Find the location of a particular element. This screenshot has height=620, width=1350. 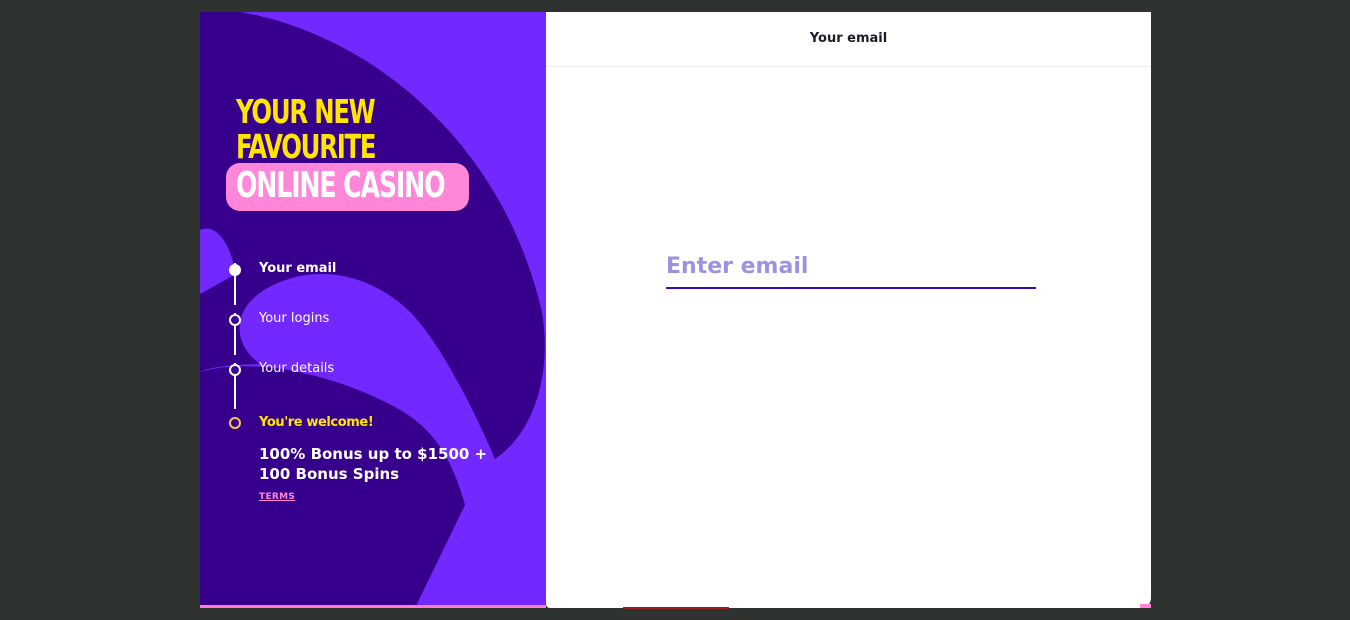

headline-line-1: YOUR NEW is located at coordinates (306, 111).